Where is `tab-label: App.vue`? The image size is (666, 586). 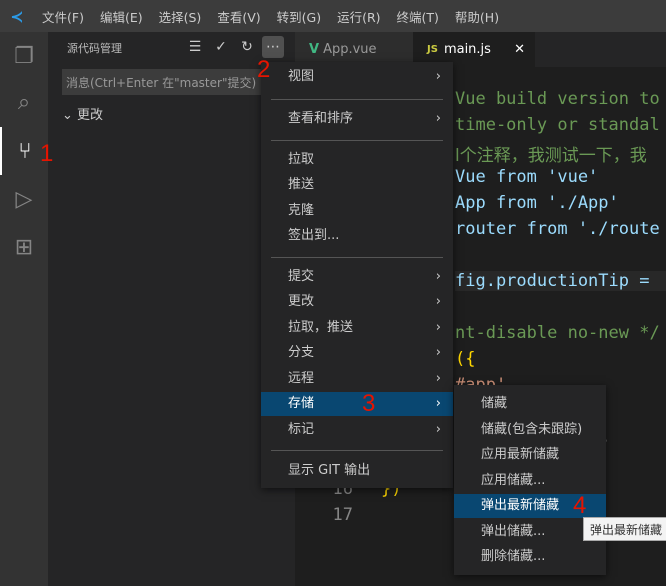 tab-label: App.vue is located at coordinates (350, 49).